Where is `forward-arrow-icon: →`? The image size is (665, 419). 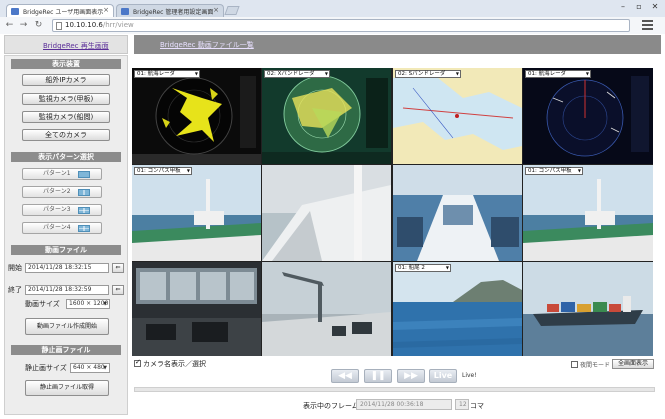 forward-arrow-icon: → is located at coordinates (23, 25).